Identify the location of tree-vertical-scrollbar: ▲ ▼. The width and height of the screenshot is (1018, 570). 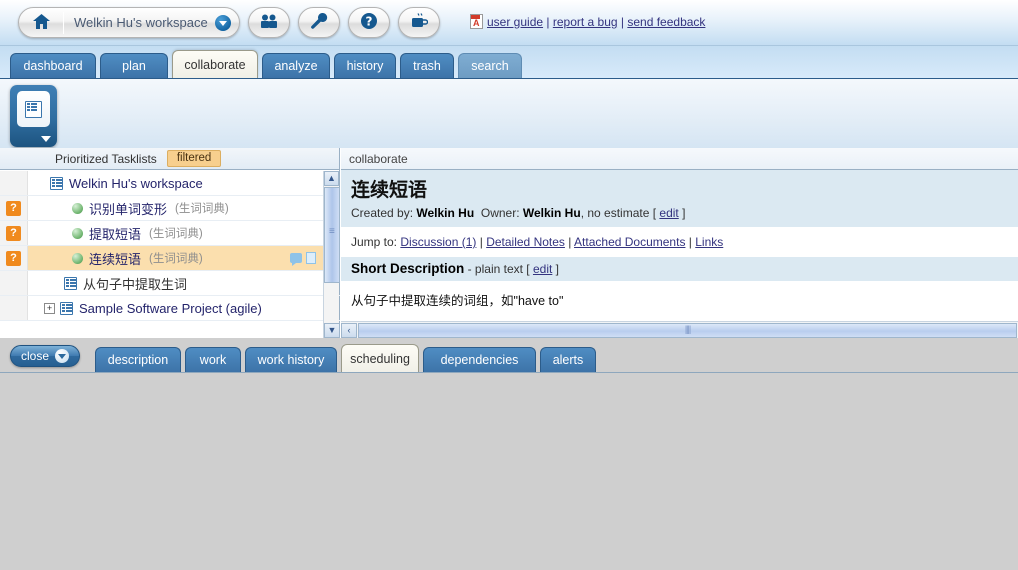
(331, 254).